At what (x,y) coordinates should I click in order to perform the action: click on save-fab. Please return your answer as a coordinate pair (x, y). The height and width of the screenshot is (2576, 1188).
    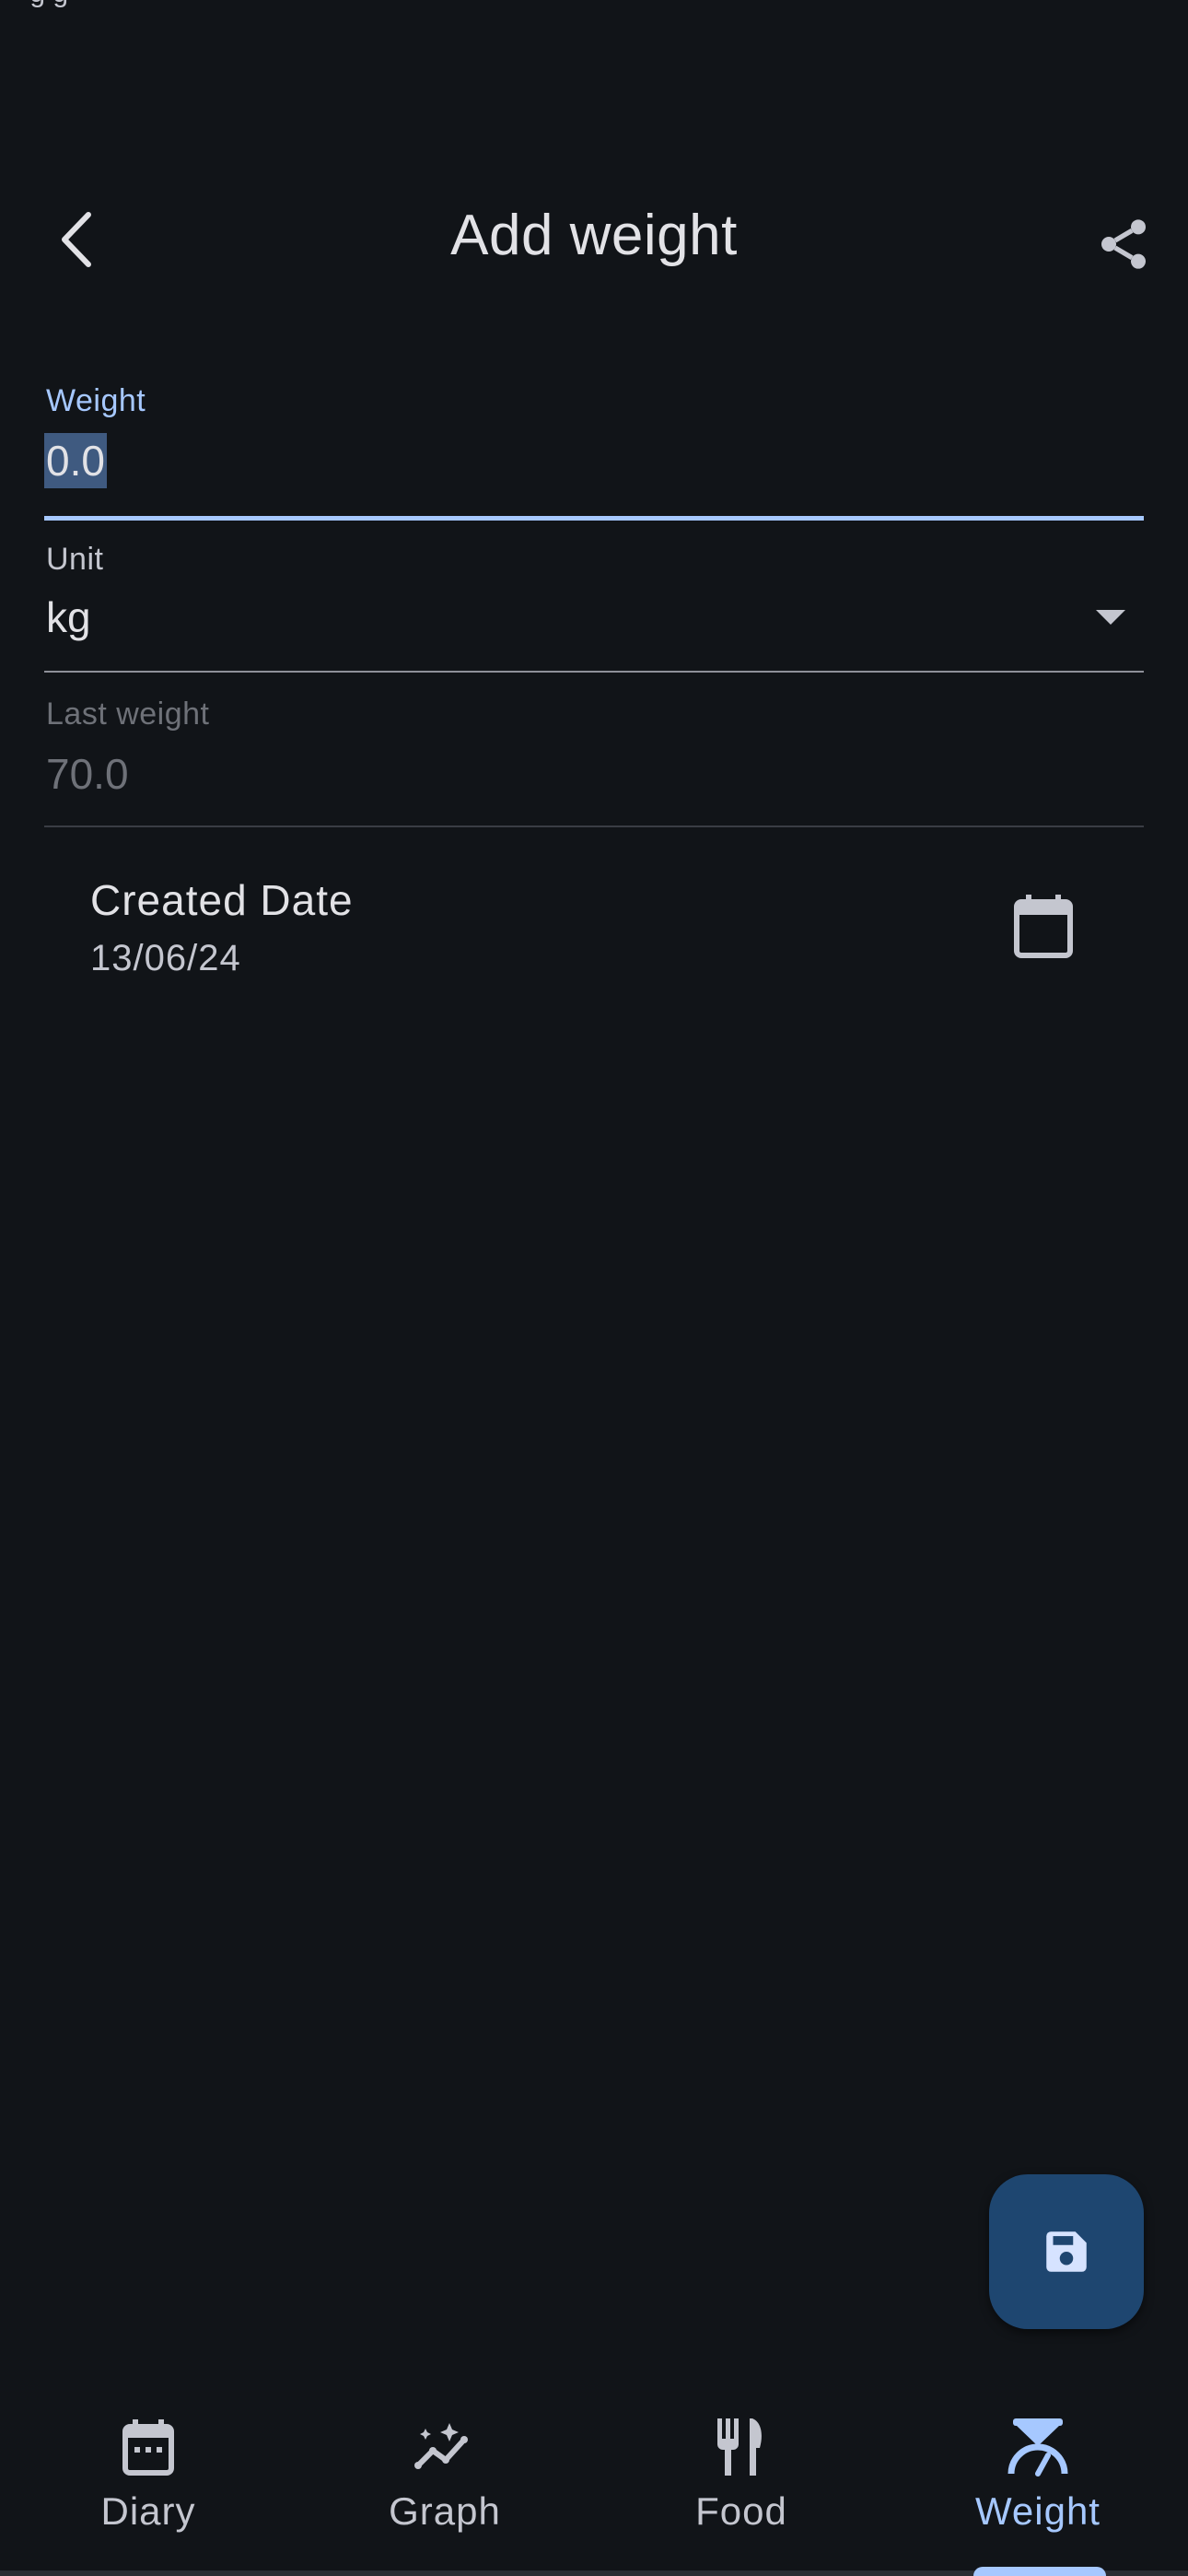
    Looking at the image, I should click on (1066, 2251).